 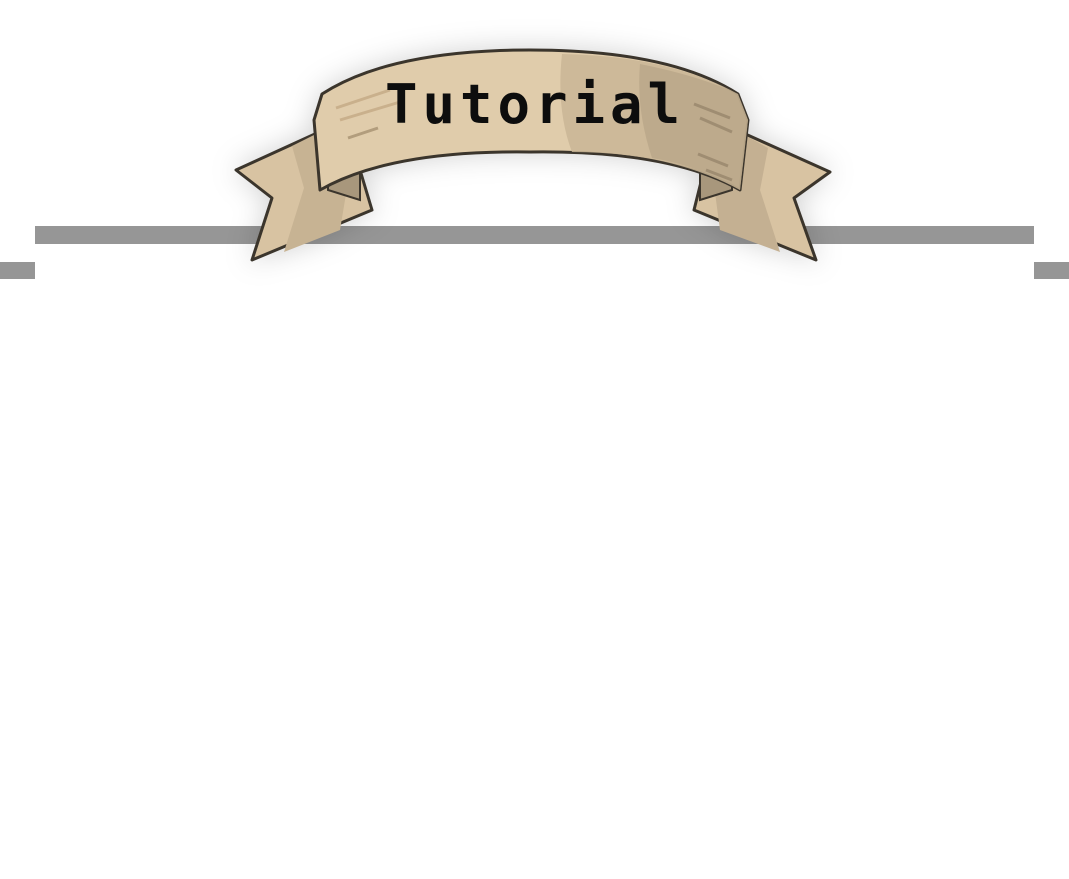 What do you see at coordinates (535, 104) in the screenshot?
I see `banner-title: Tutorial` at bounding box center [535, 104].